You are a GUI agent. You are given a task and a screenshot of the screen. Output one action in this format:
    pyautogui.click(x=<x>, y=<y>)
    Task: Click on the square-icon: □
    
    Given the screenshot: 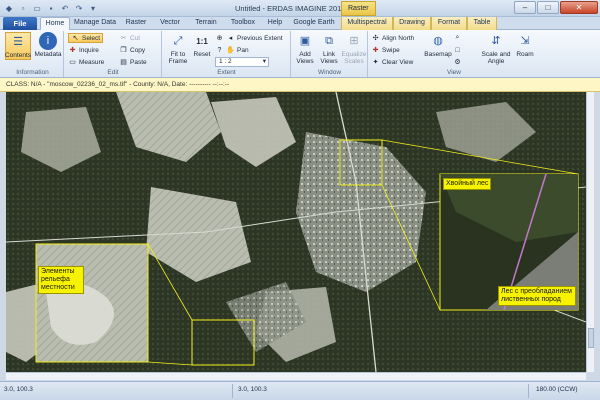 What is the action you would take?
    pyautogui.click(x=457, y=50)
    